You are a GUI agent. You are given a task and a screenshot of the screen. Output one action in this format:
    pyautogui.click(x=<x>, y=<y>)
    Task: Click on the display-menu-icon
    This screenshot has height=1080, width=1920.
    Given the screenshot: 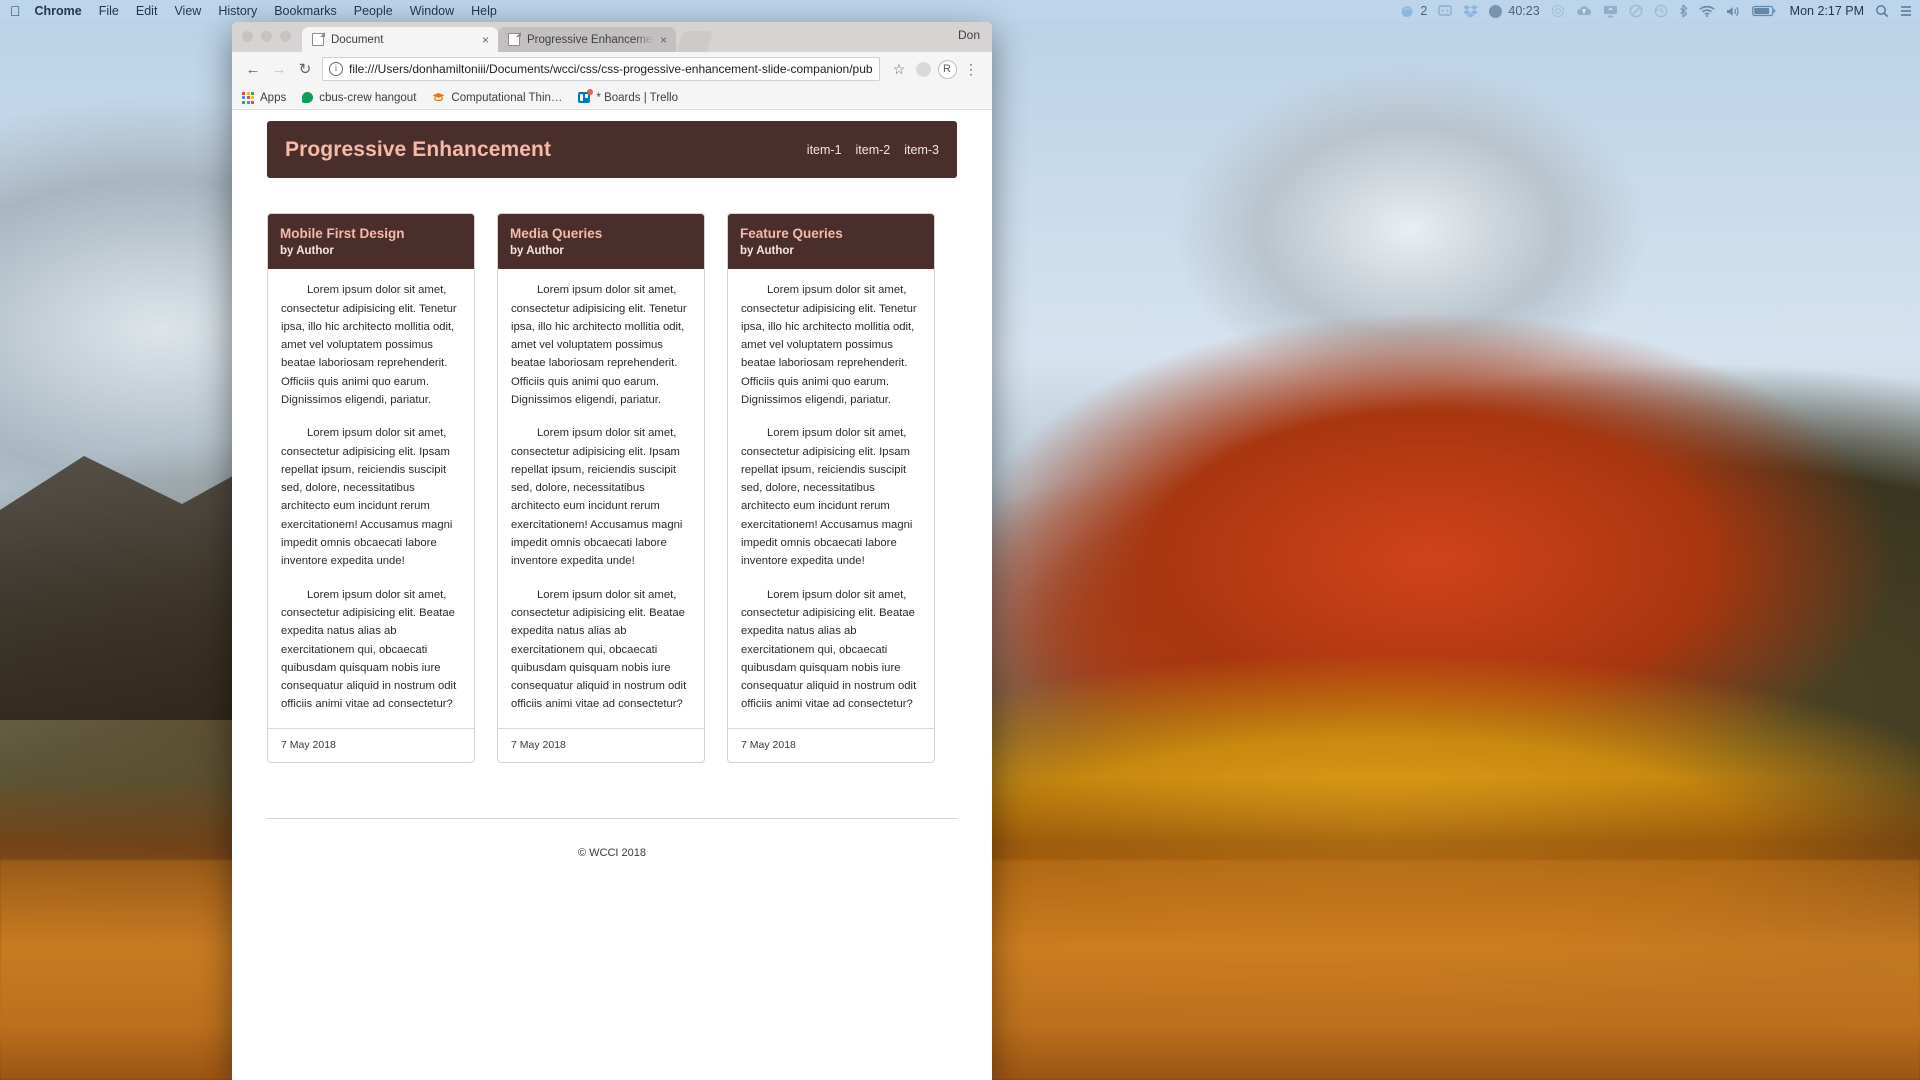 What is the action you would take?
    pyautogui.click(x=1445, y=11)
    